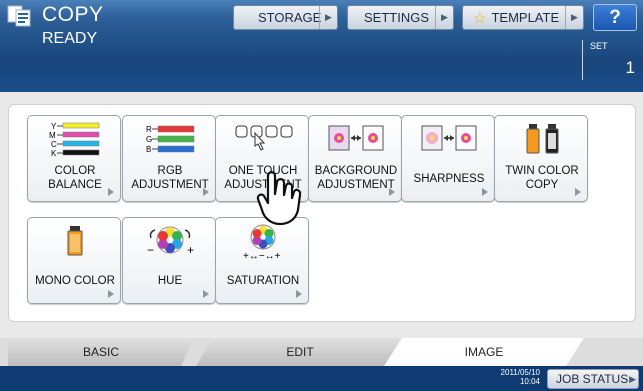 The image size is (643, 391). Describe the element at coordinates (52, 135) in the screenshot. I see `svg-text: M` at that location.